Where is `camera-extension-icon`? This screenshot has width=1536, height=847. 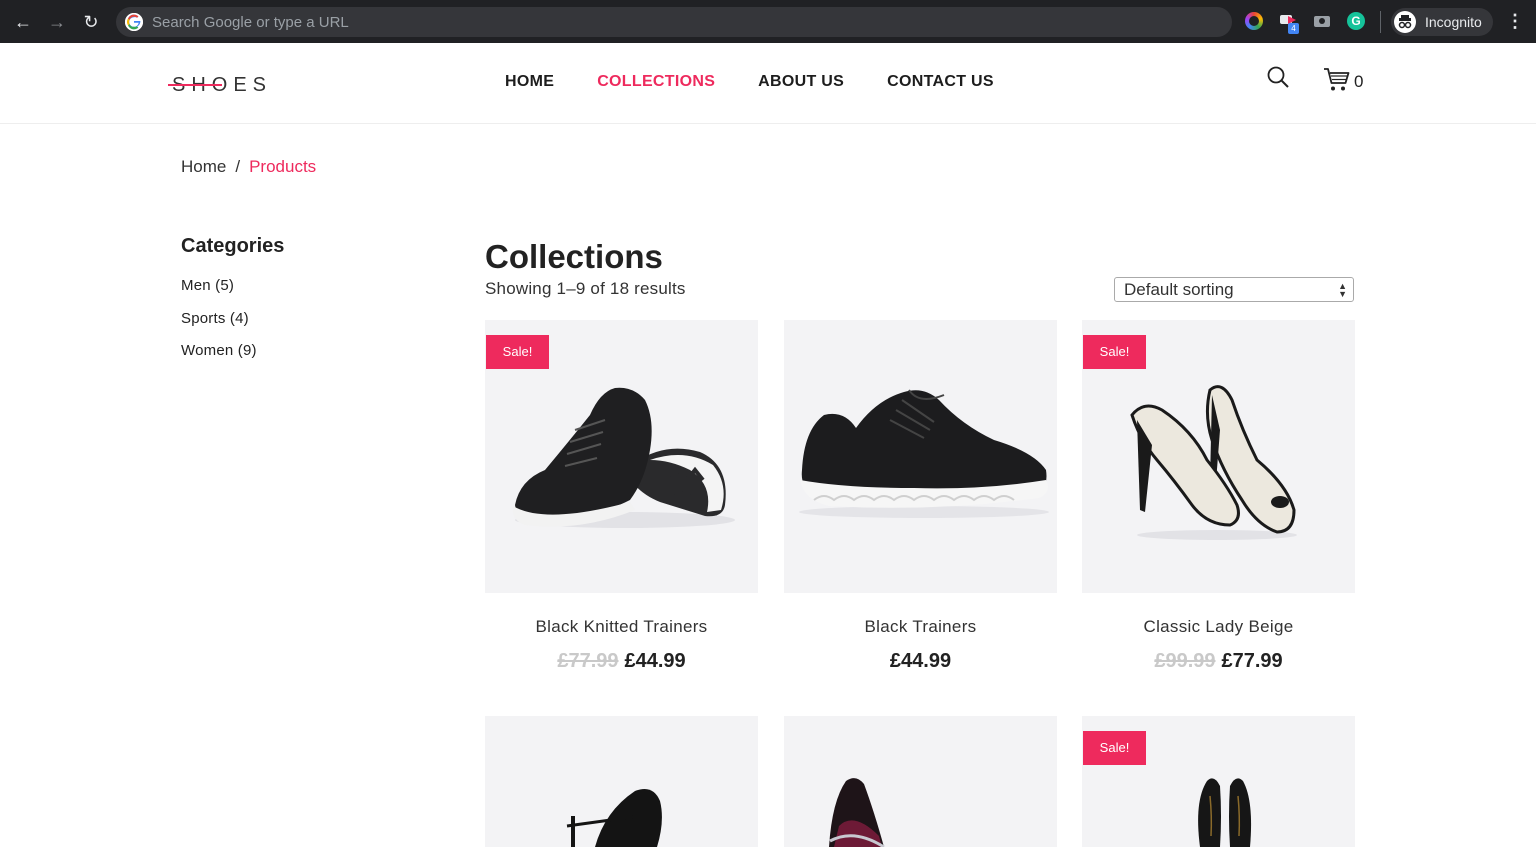
camera-extension-icon is located at coordinates (1322, 21).